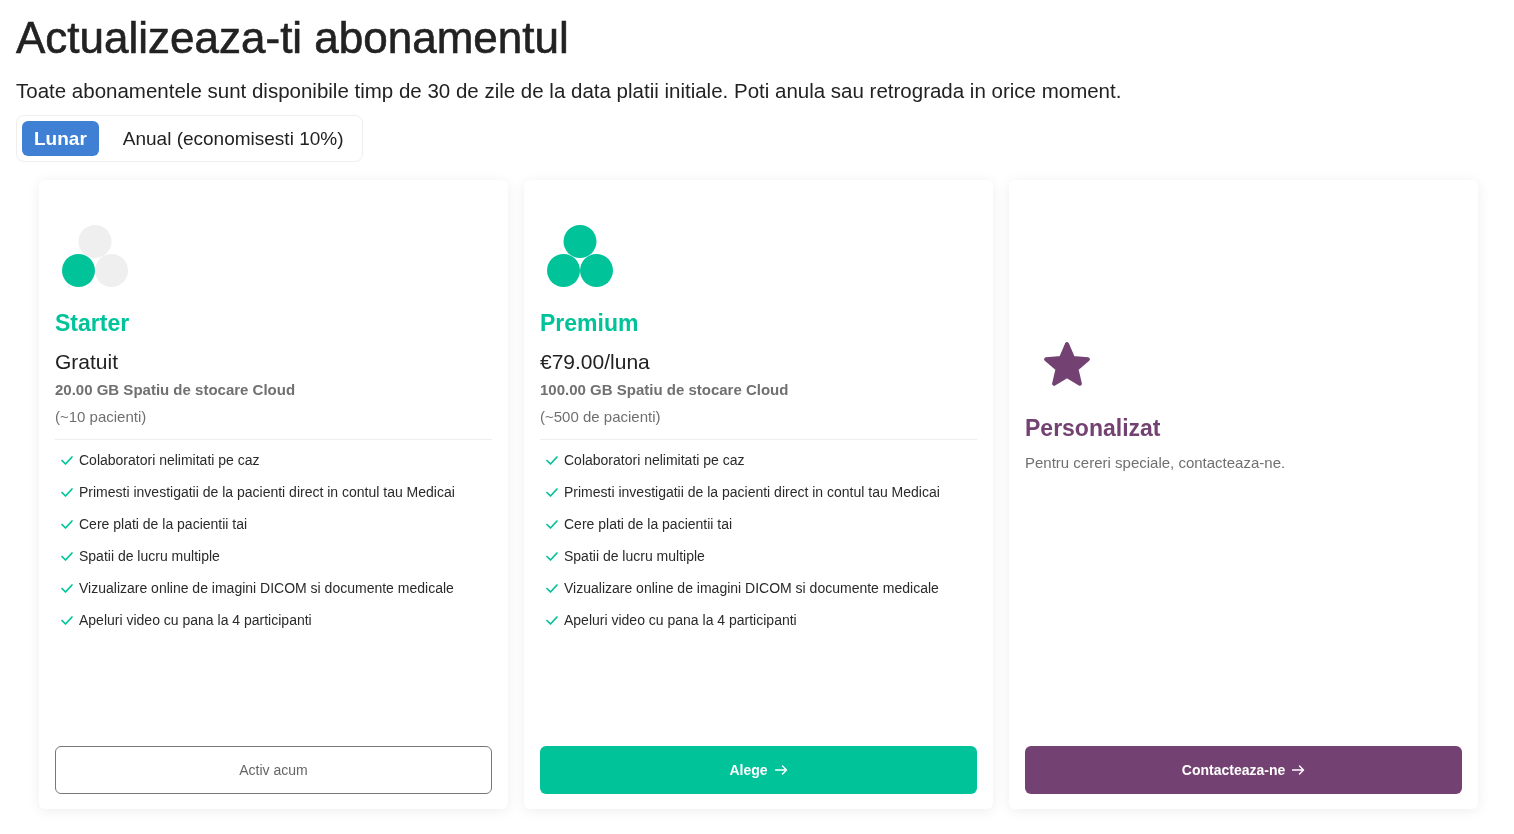 The width and height of the screenshot is (1514, 834). I want to click on plan-name: Premium, so click(589, 323).